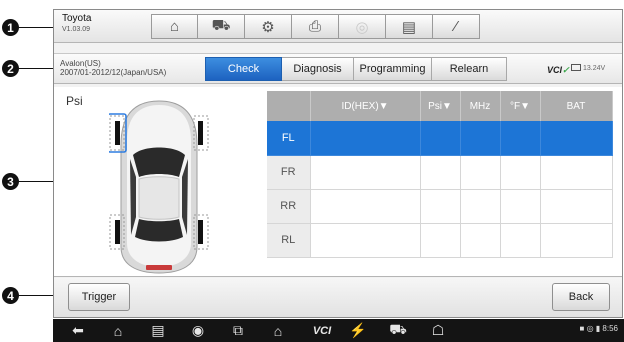  I want to click on edit-button: ⁄, so click(456, 26).